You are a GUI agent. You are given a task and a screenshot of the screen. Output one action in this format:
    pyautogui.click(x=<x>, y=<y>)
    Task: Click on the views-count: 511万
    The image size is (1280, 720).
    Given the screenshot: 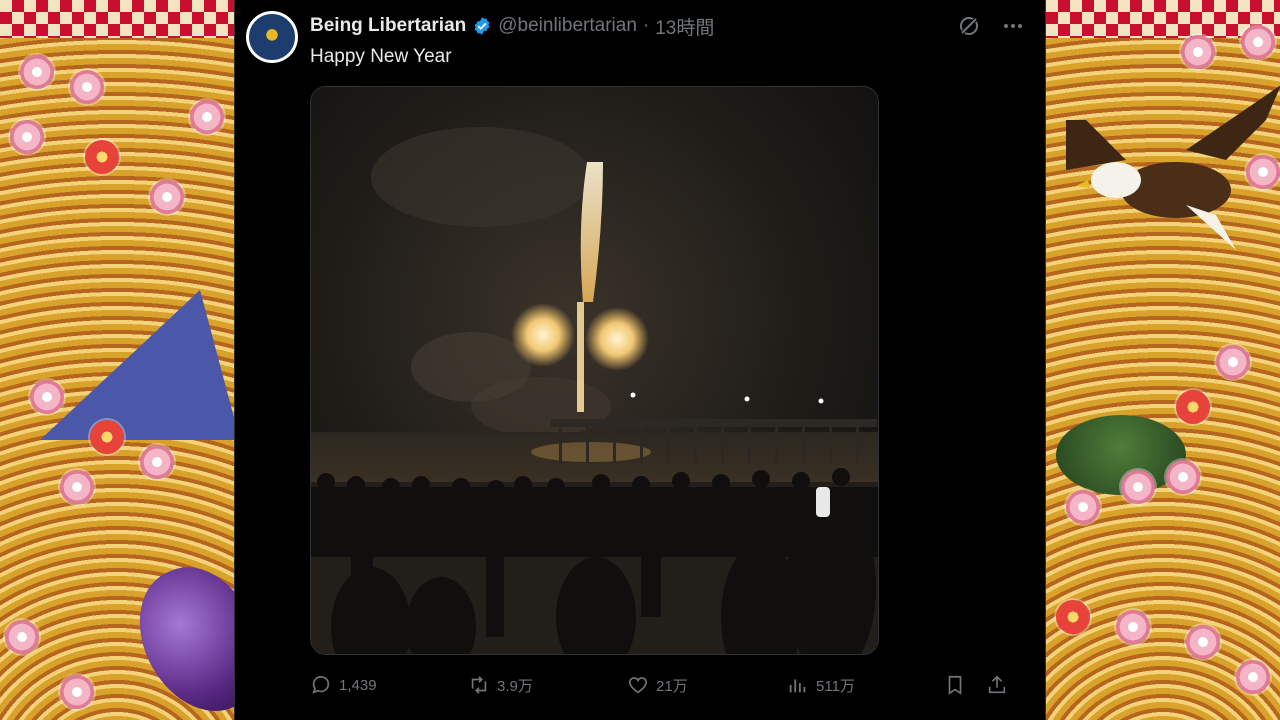 What is the action you would take?
    pyautogui.click(x=835, y=686)
    